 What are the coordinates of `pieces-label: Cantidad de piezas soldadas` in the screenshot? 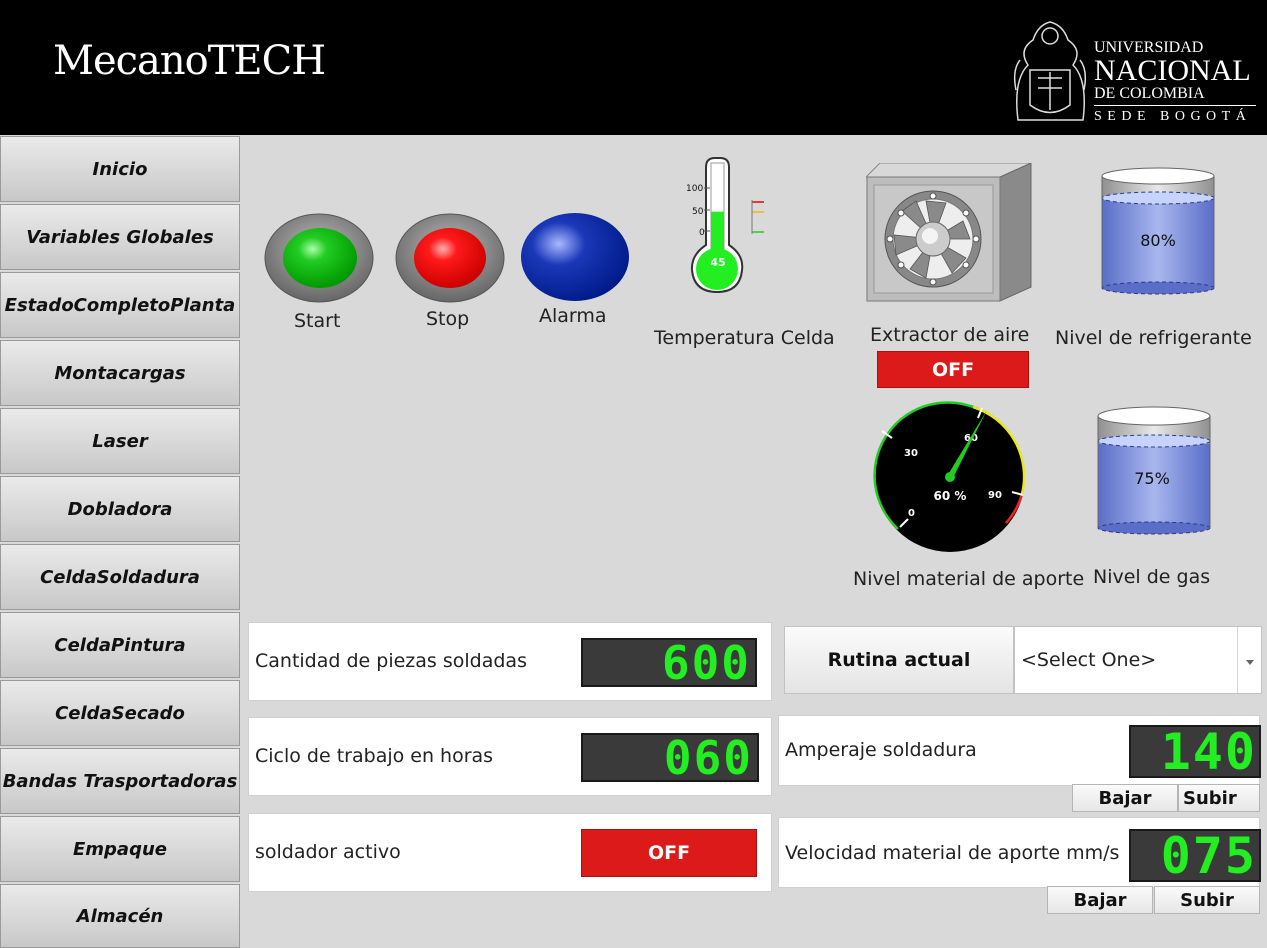 It's located at (391, 661).